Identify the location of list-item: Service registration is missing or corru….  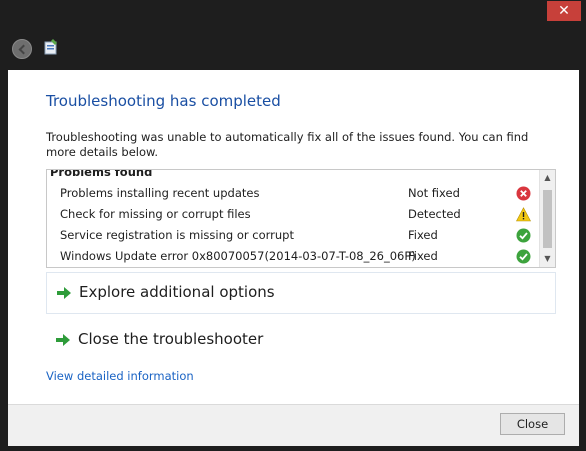
(295, 235).